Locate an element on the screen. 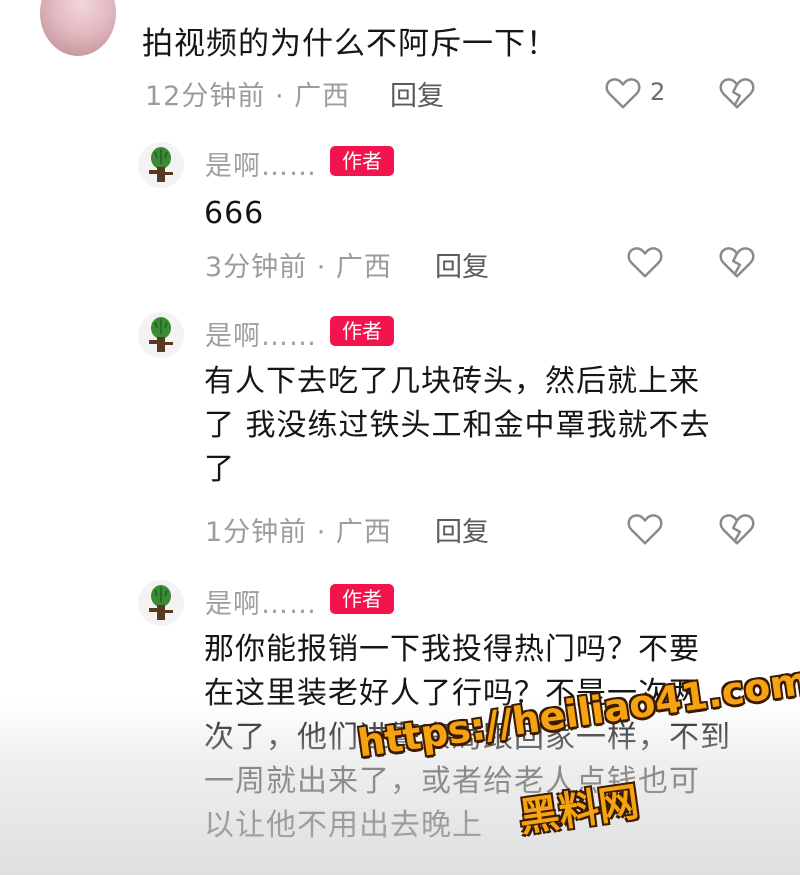 This screenshot has width=800, height=875. reply-meta: 3分钟前 · 广西 is located at coordinates (298, 267).